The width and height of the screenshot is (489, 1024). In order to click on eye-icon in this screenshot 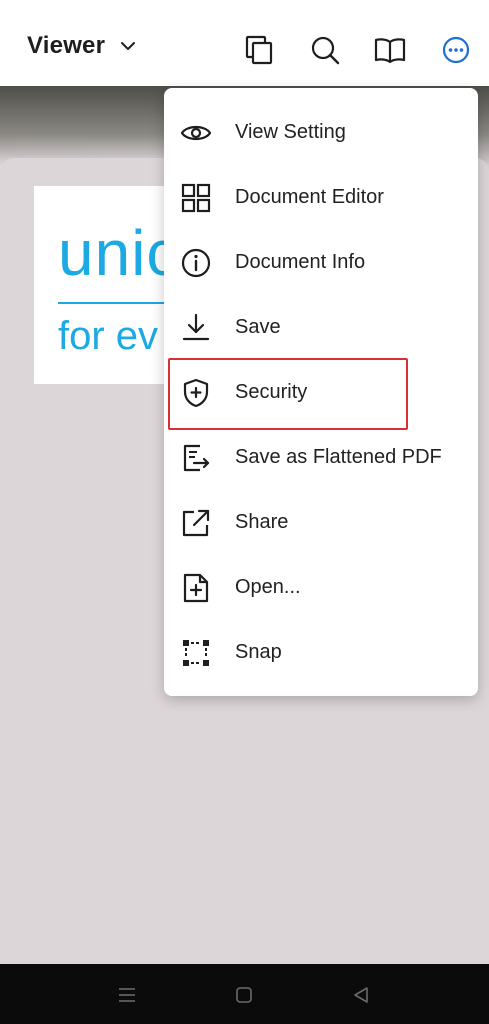, I will do `click(196, 133)`.